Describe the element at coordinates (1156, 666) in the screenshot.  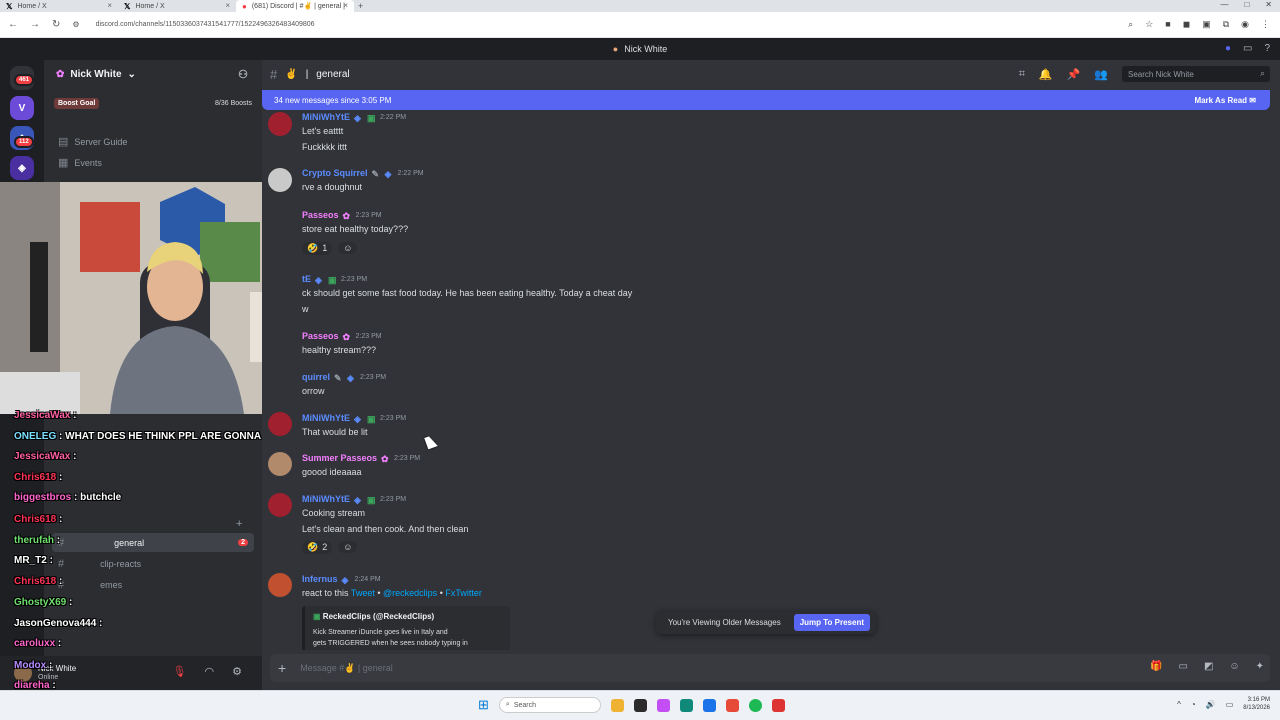
I see `gift-icon: 🎁` at that location.